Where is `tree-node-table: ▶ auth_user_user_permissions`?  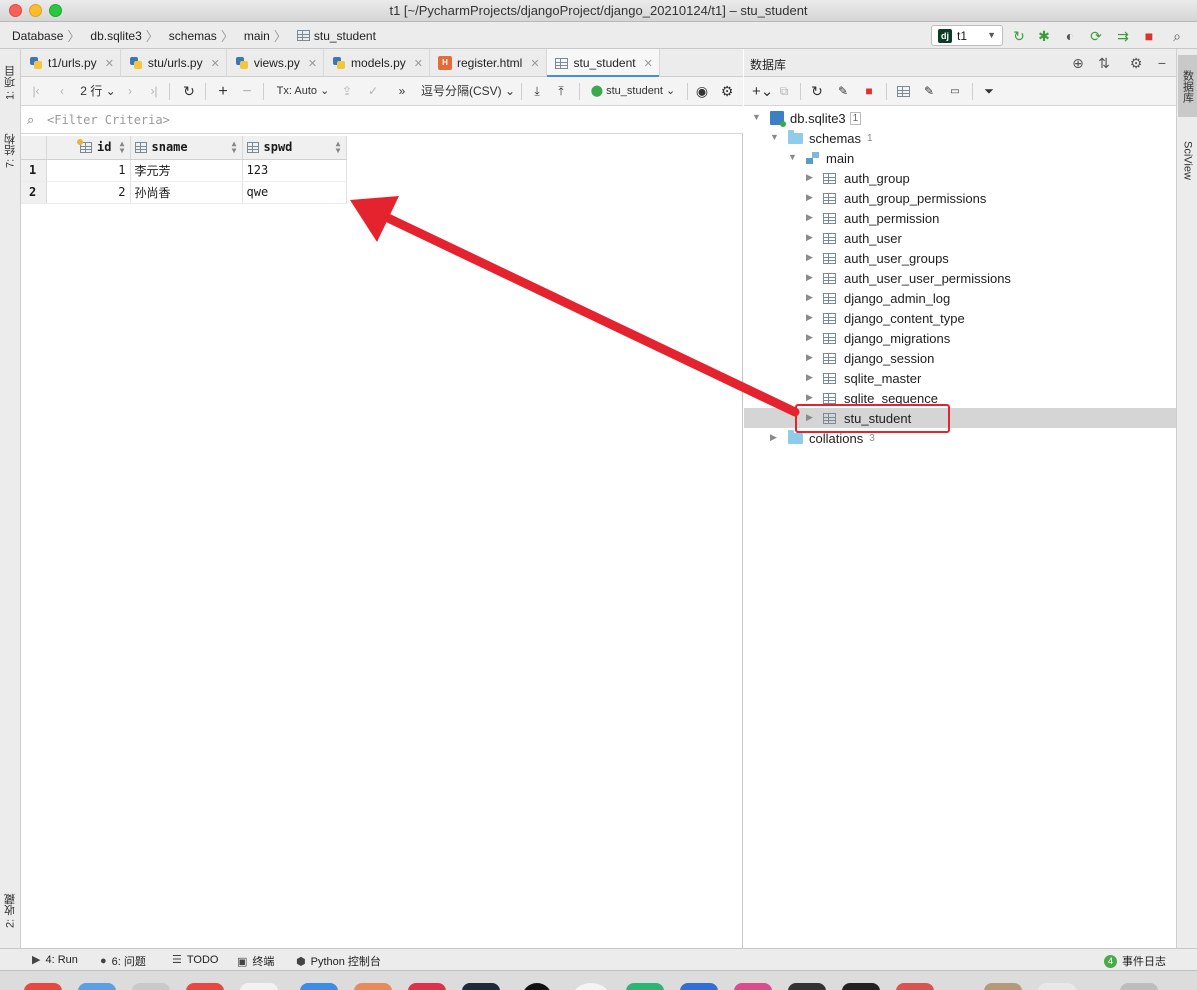 tree-node-table: ▶ auth_user_user_permissions is located at coordinates (960, 278).